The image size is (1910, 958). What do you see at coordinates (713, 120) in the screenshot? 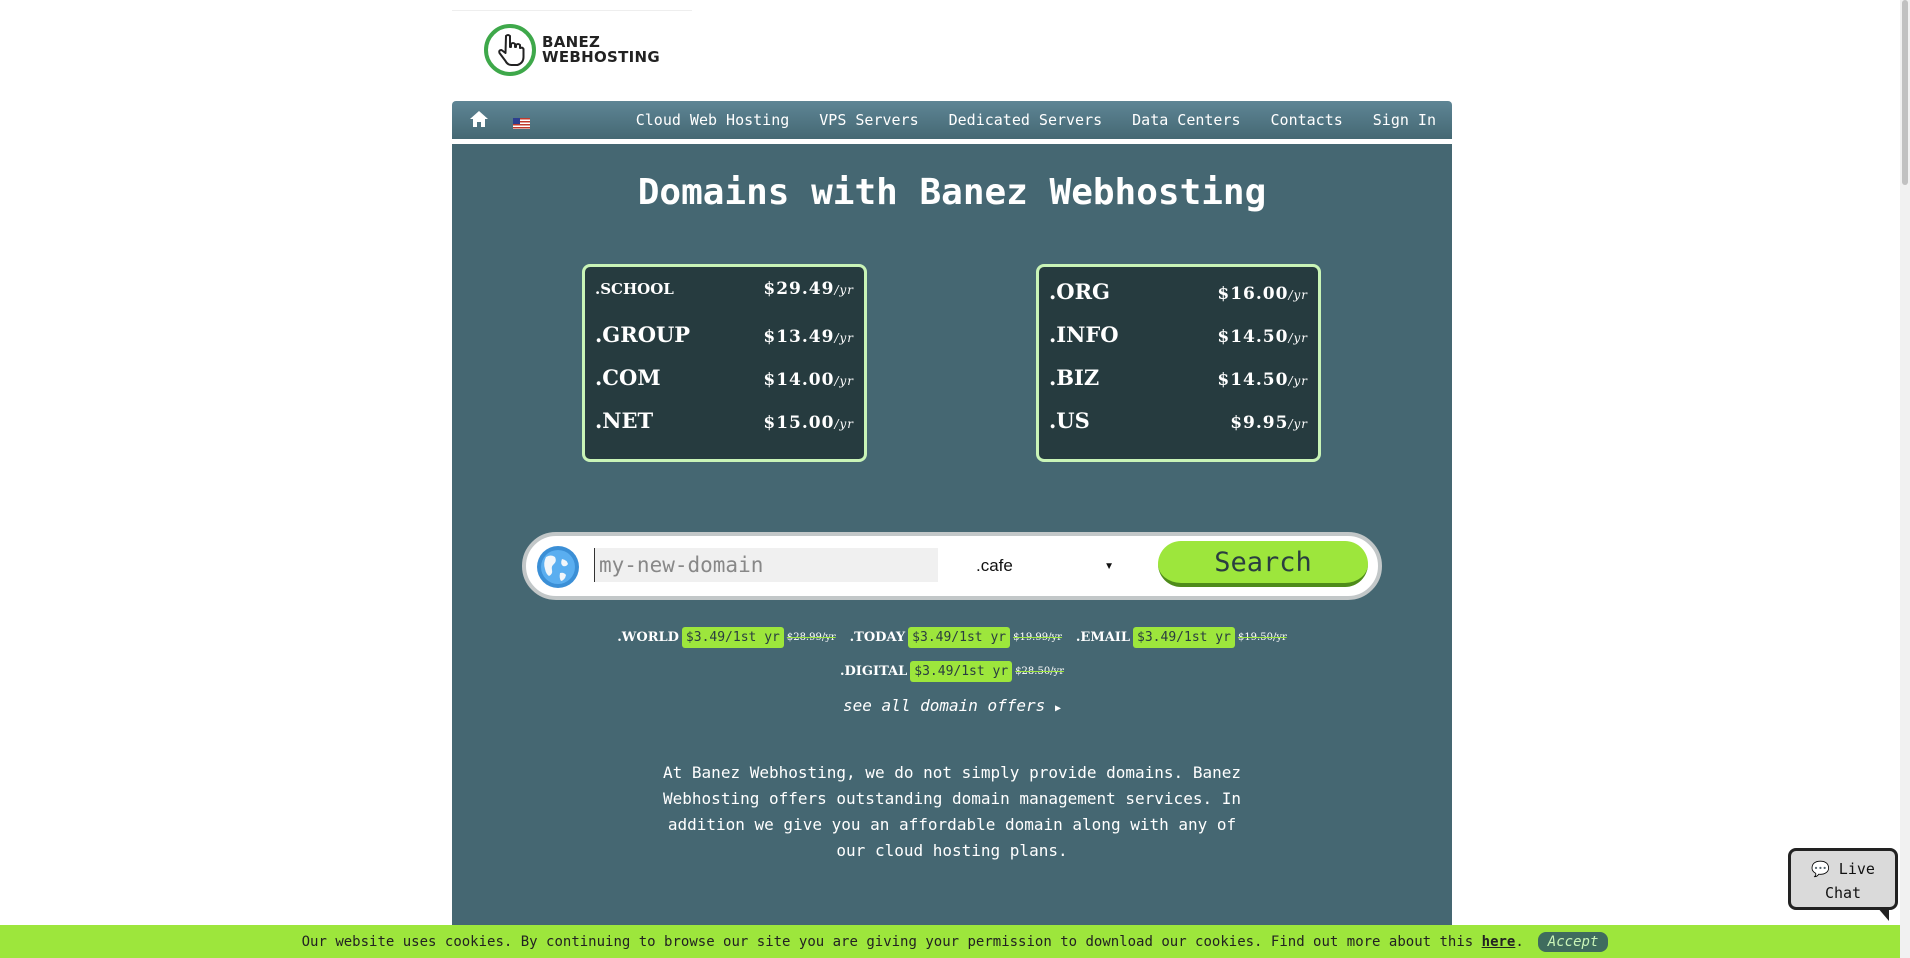
I see `nav-cloud-web-hosting: Cloud Web Hosting` at bounding box center [713, 120].